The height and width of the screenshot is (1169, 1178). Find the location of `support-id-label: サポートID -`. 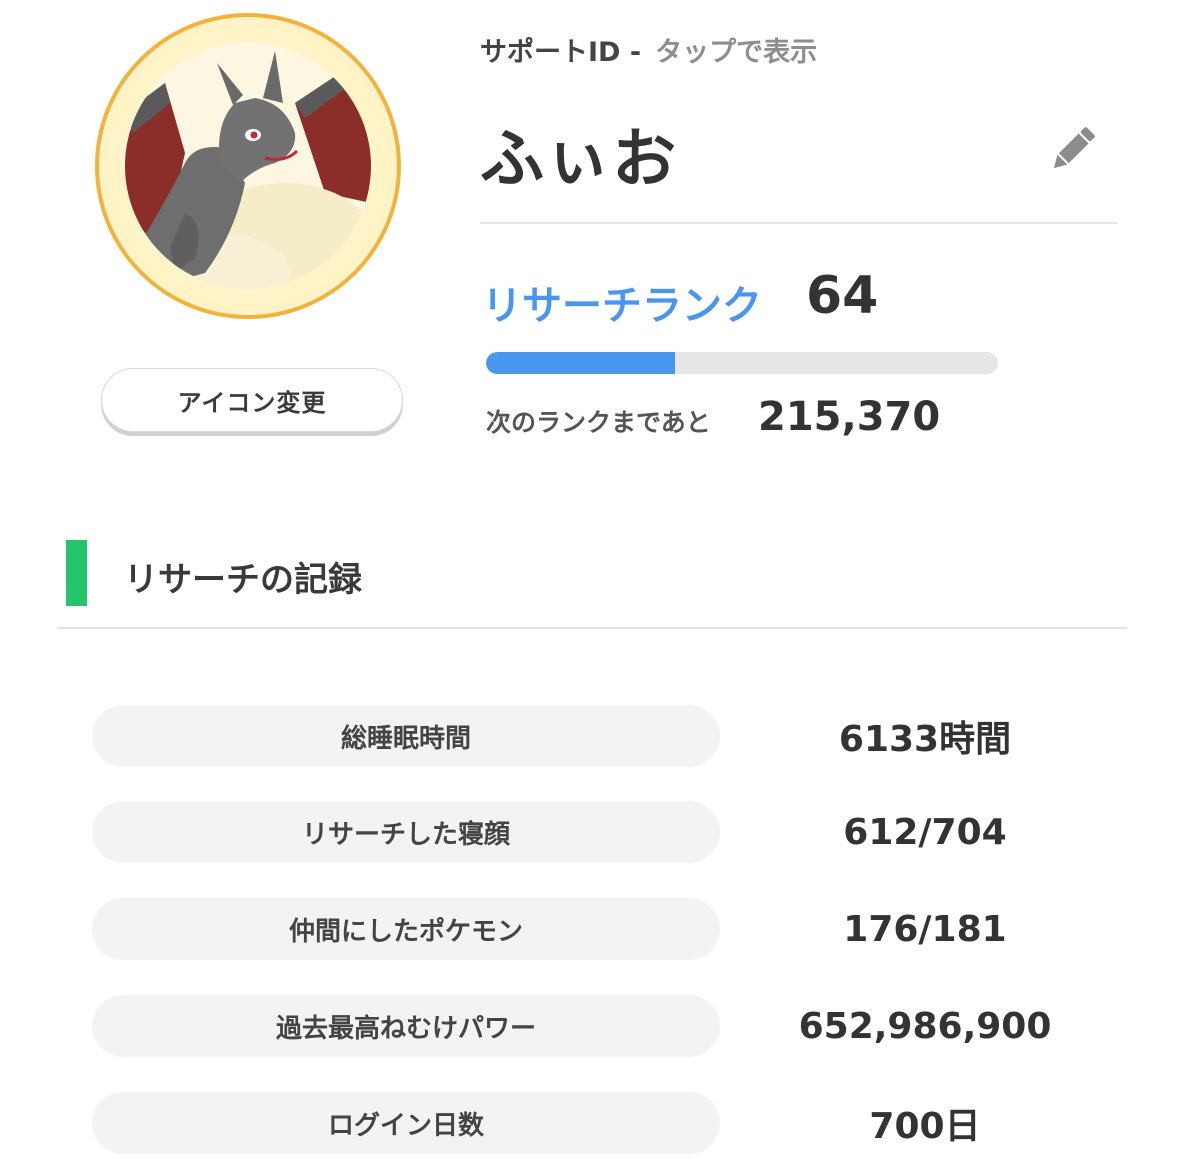

support-id-label: サポートID - is located at coordinates (561, 52).